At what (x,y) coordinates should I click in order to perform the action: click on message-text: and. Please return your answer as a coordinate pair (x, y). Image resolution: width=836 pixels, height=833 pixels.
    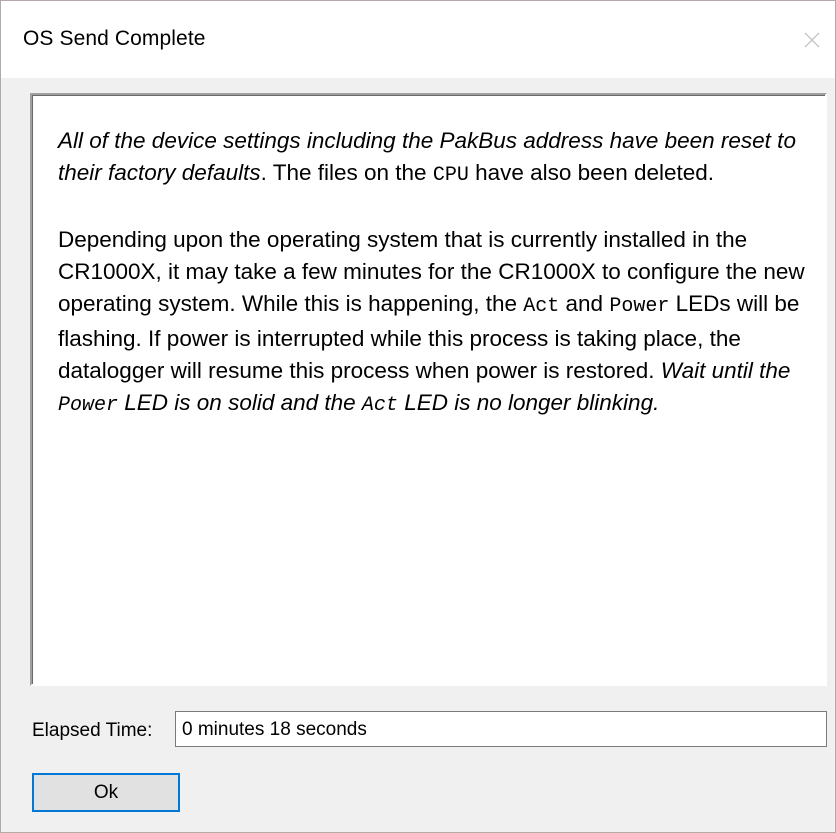
    Looking at the image, I should click on (584, 303).